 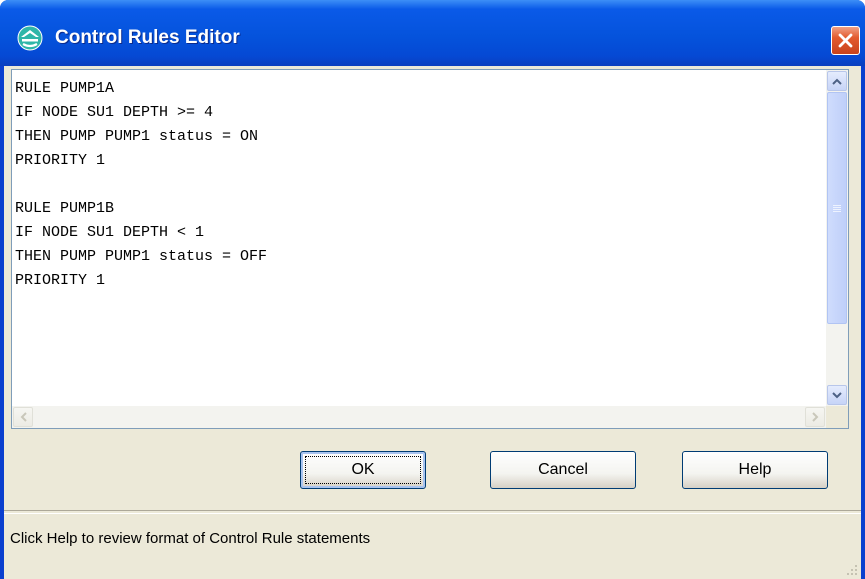 I want to click on vertical-scroll-thumb, so click(x=837, y=208).